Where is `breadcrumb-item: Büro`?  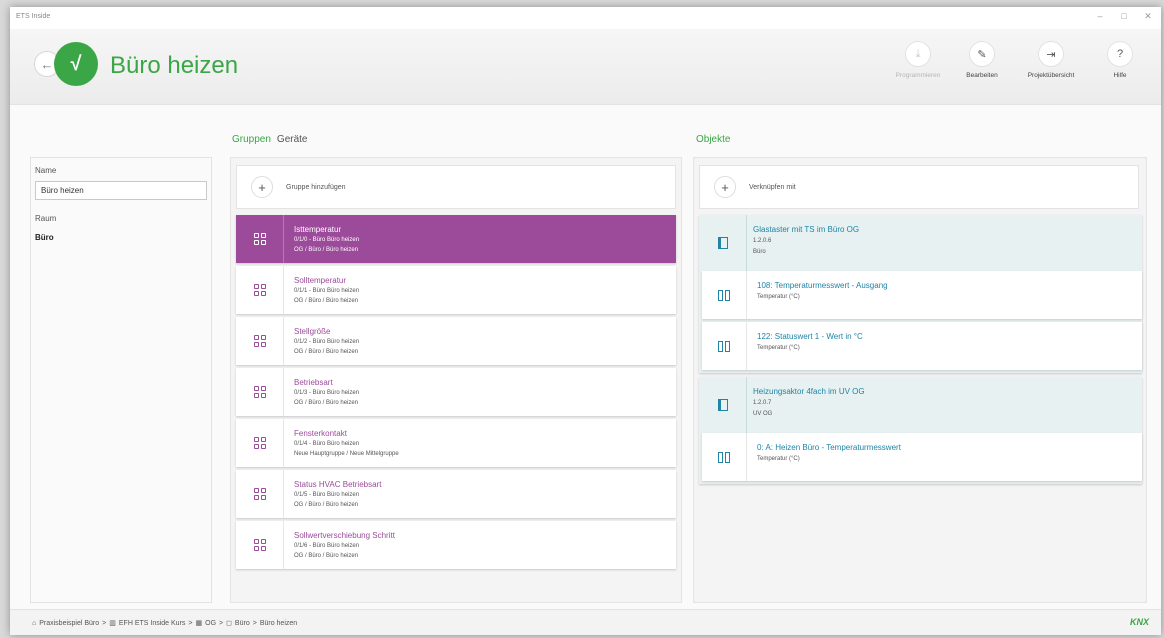 breadcrumb-item: Büro is located at coordinates (242, 623).